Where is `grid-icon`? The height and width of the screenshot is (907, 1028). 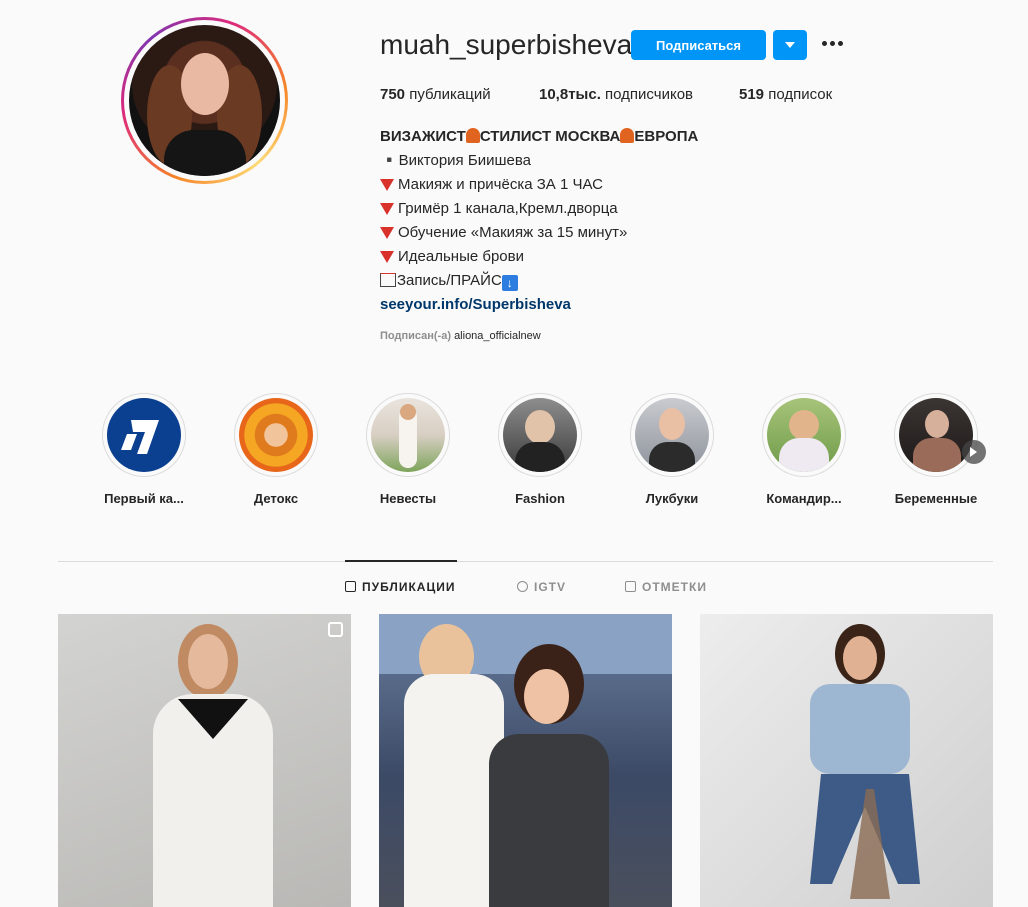 grid-icon is located at coordinates (350, 586).